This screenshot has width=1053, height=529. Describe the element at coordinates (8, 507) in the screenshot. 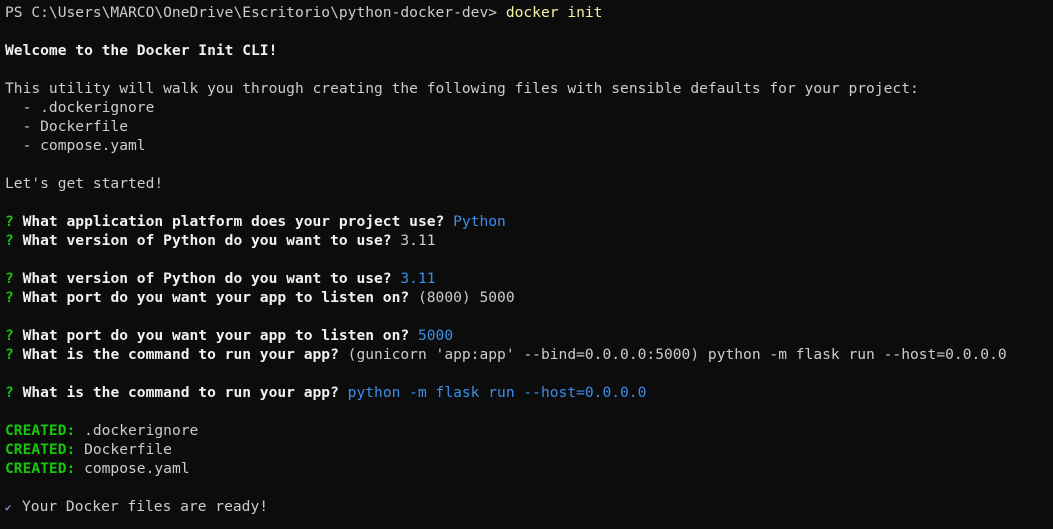

I see `checkmark-icon: ✔` at that location.